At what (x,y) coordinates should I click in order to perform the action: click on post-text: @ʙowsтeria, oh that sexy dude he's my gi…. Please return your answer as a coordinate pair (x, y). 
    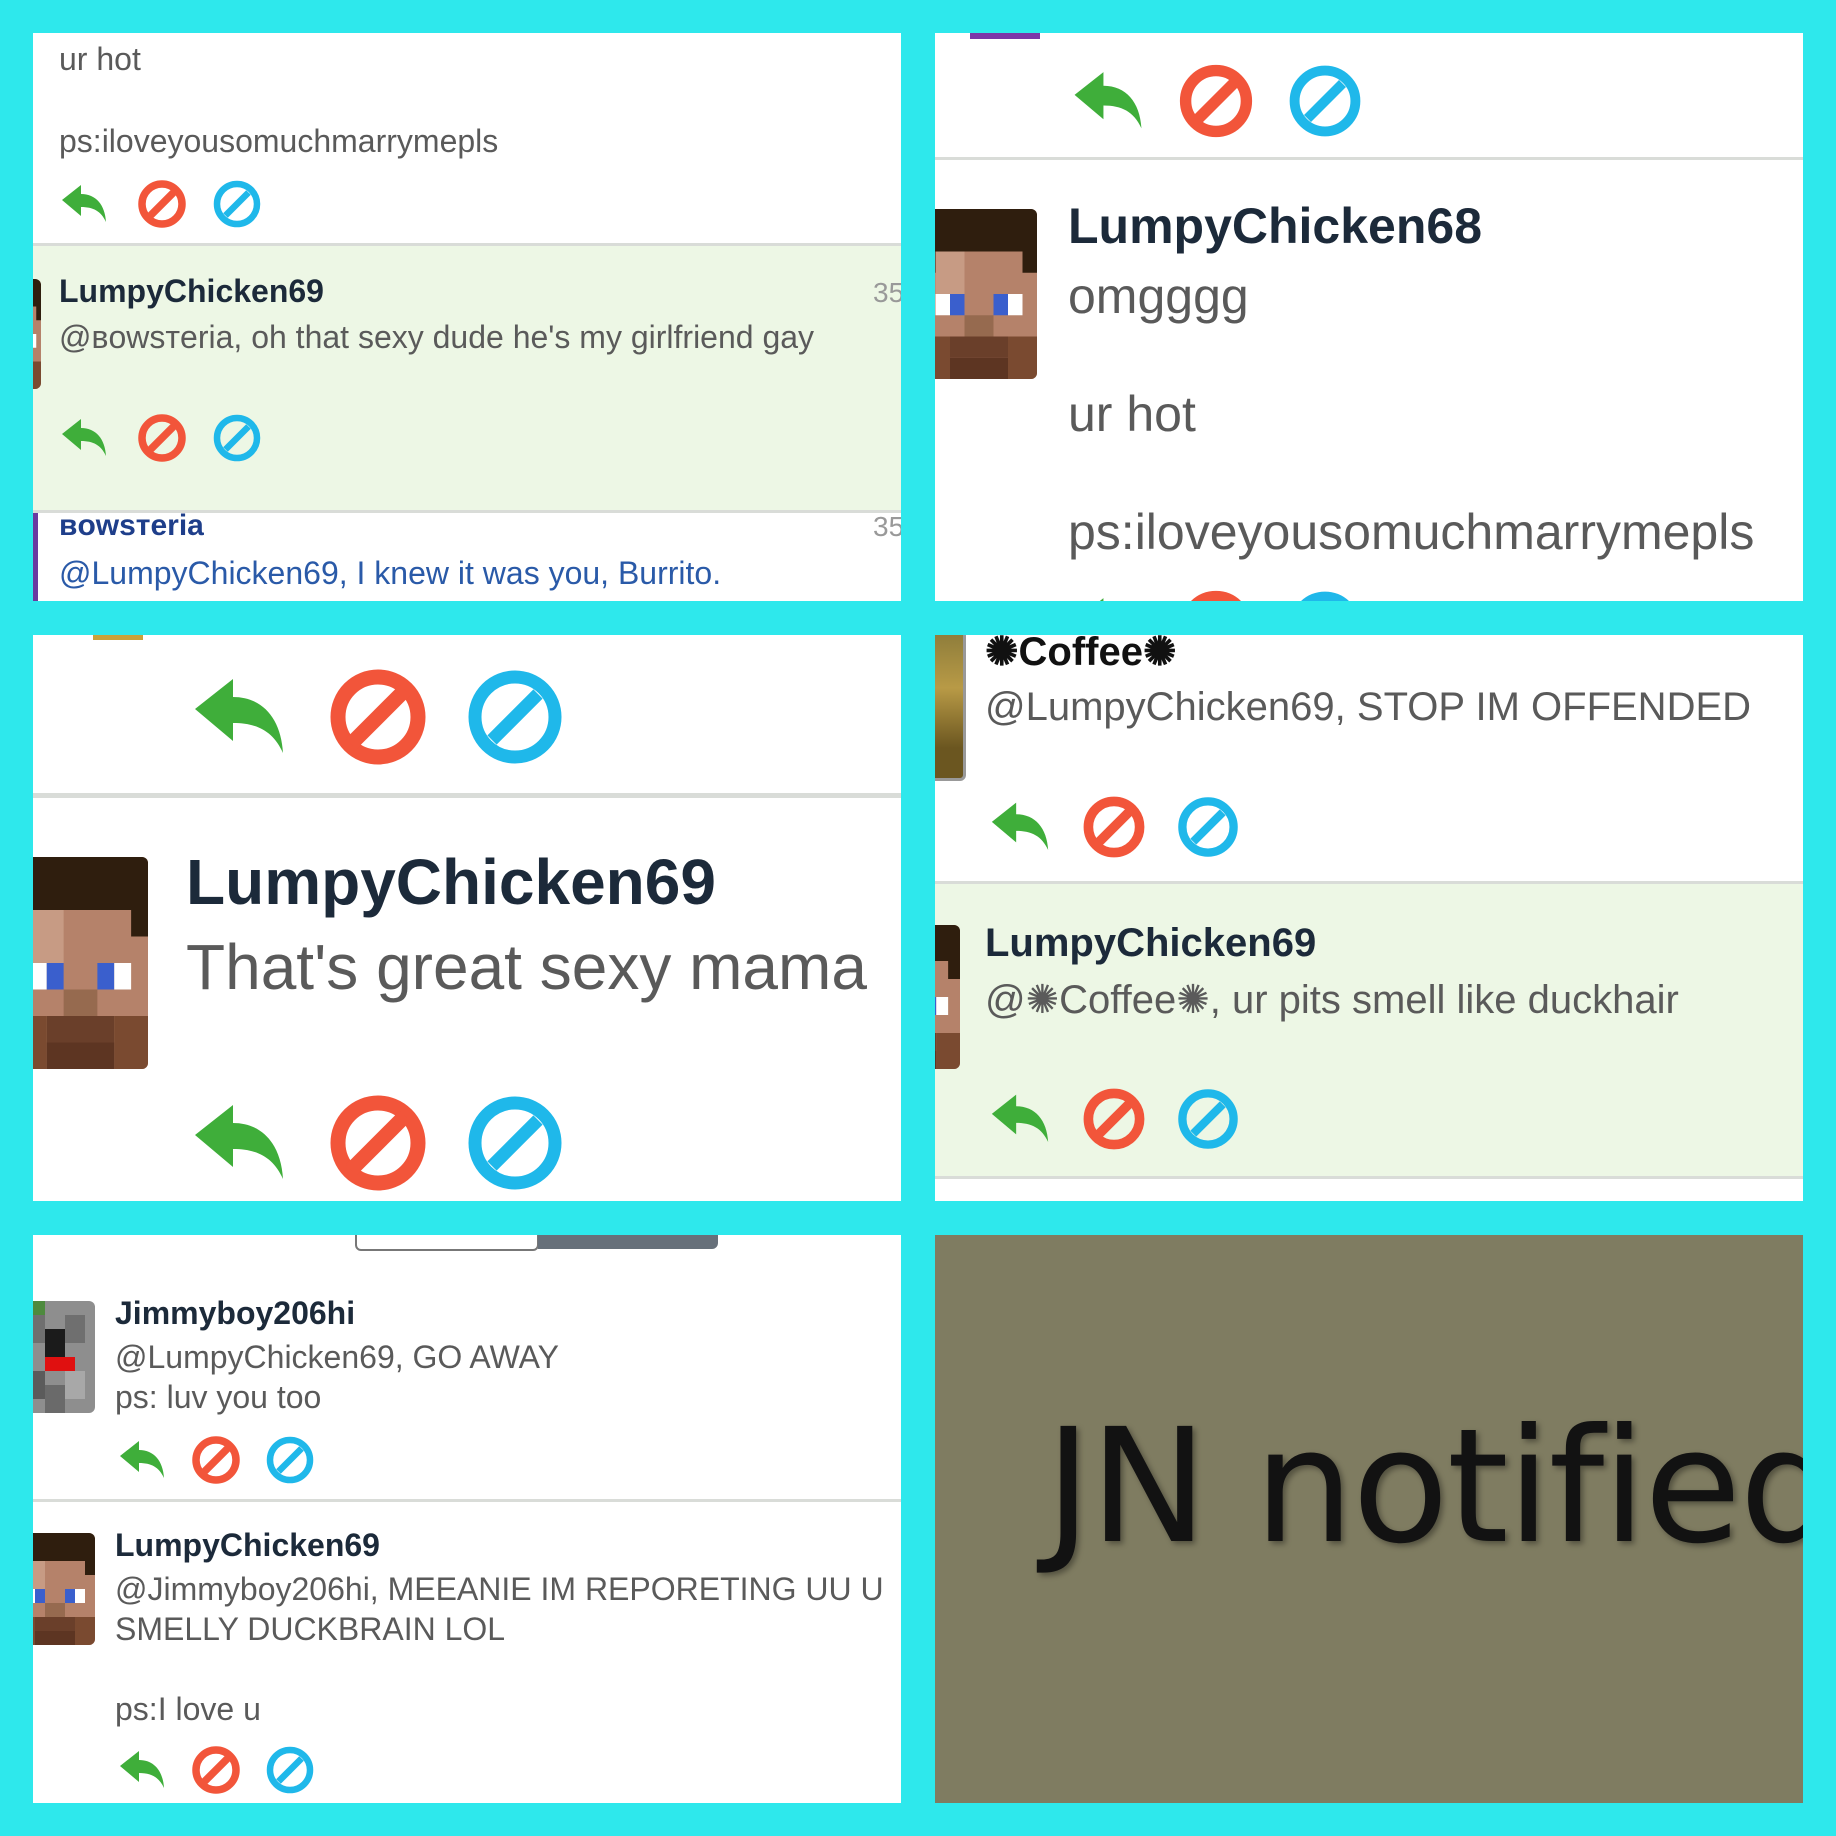
    Looking at the image, I should click on (437, 337).